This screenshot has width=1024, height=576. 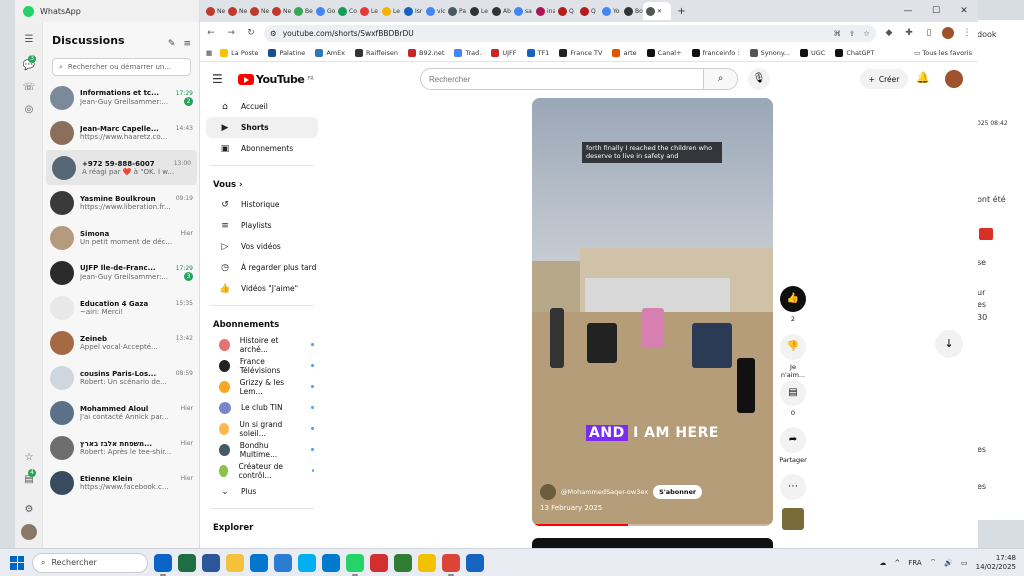 What do you see at coordinates (262, 491) in the screenshot?
I see `more-subscriptions: ⌄ Plus` at bounding box center [262, 491].